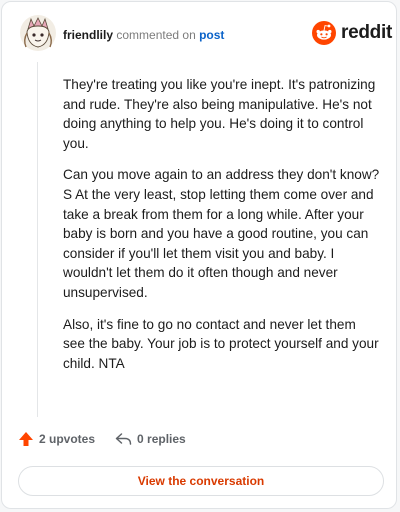 This screenshot has width=400, height=512. Describe the element at coordinates (201, 481) in the screenshot. I see `view-conversation-button: View the conversation` at that location.